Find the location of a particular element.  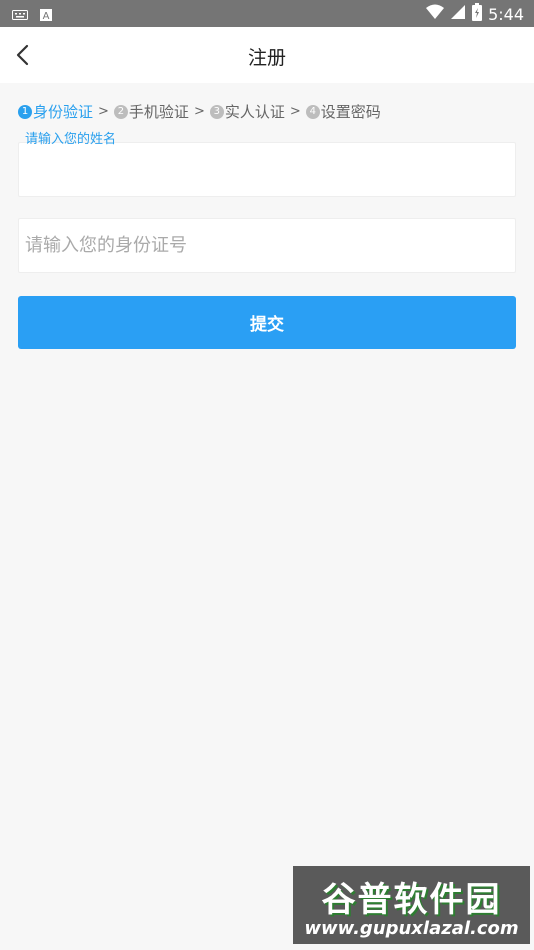

status-left-icons: A is located at coordinates (32, 15).